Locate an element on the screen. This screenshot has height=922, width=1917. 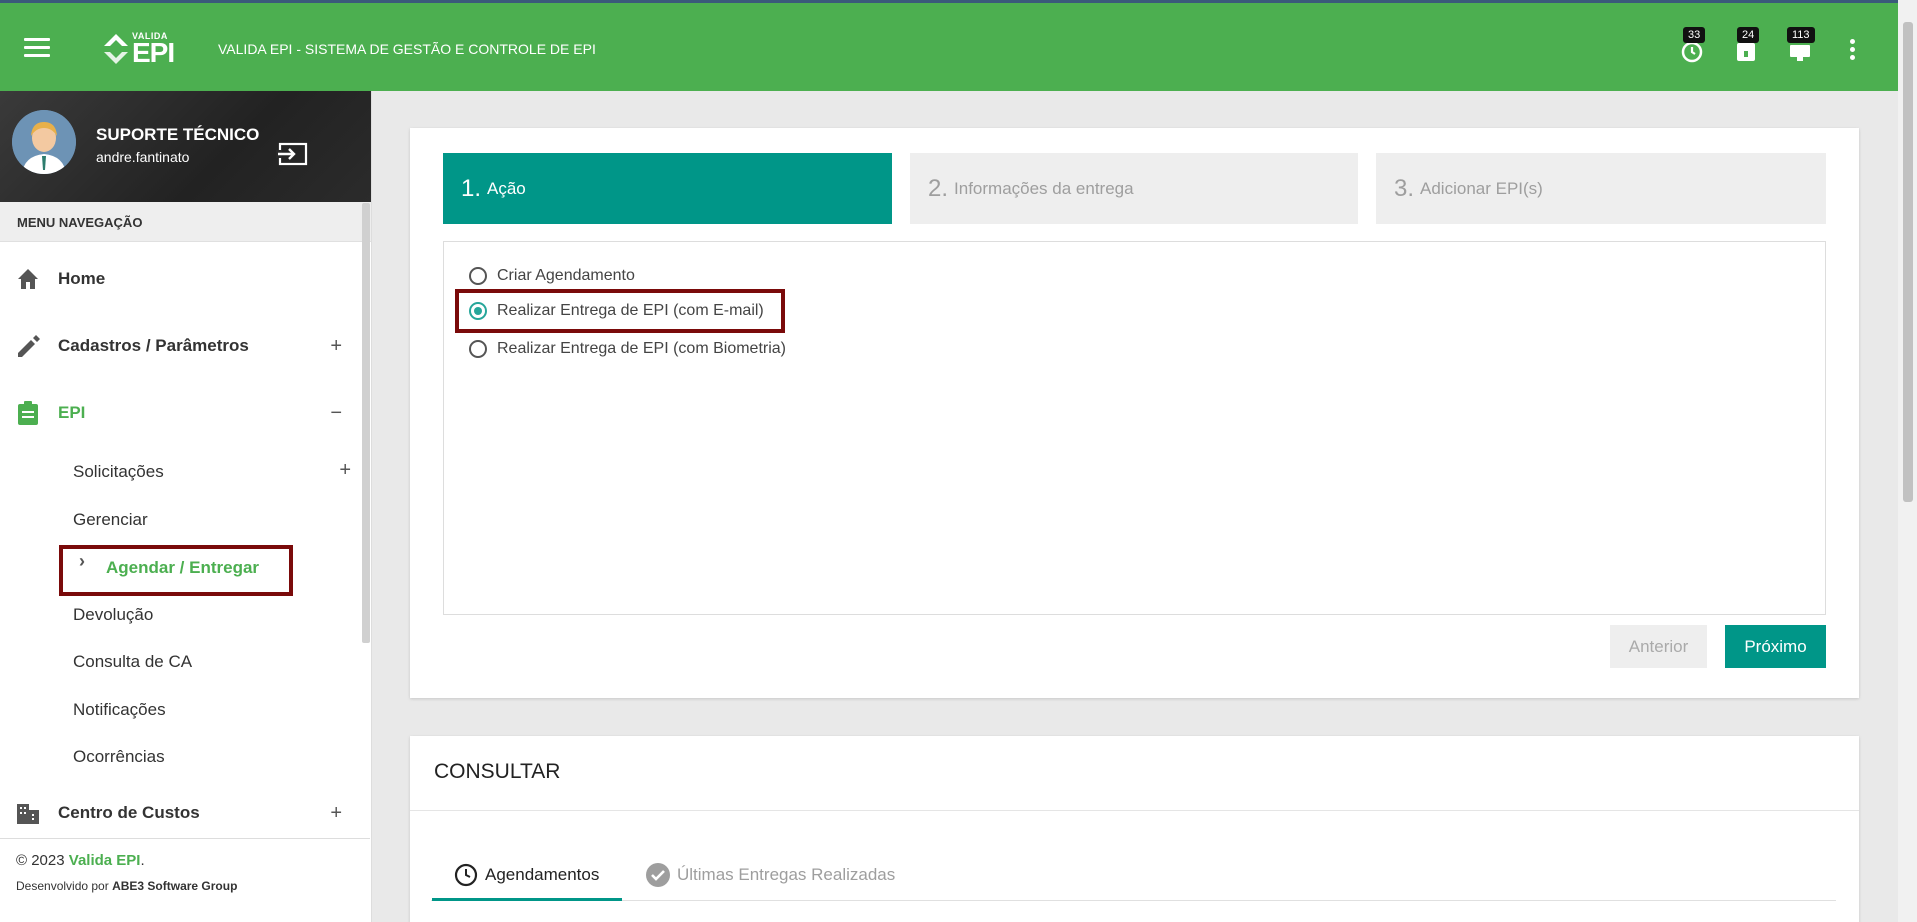
logo-mark-icon is located at coordinates (116, 49).